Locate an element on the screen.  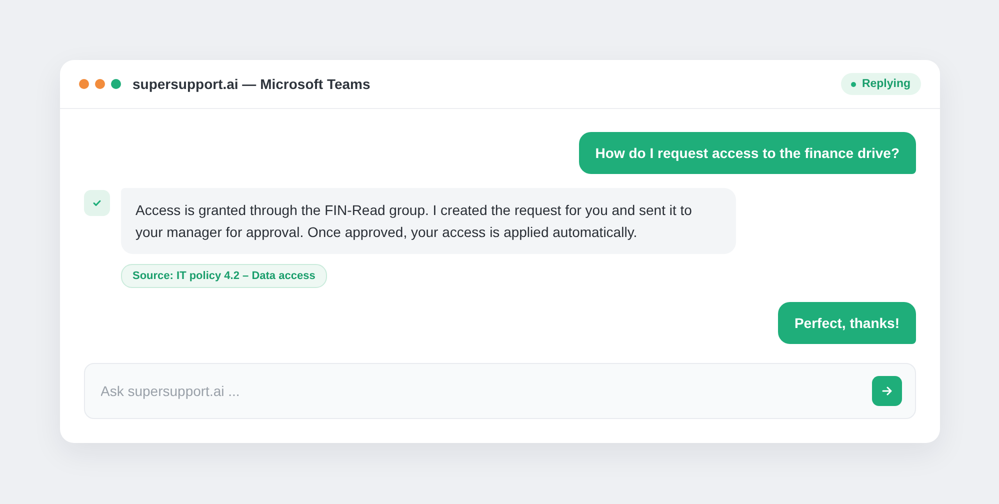
bot-message-bubble: Access is granted through the FIN-Read group. I created the request for you and sent it to your manager for approval. Once approved, your access is applied automatically. is located at coordinates (428, 221).